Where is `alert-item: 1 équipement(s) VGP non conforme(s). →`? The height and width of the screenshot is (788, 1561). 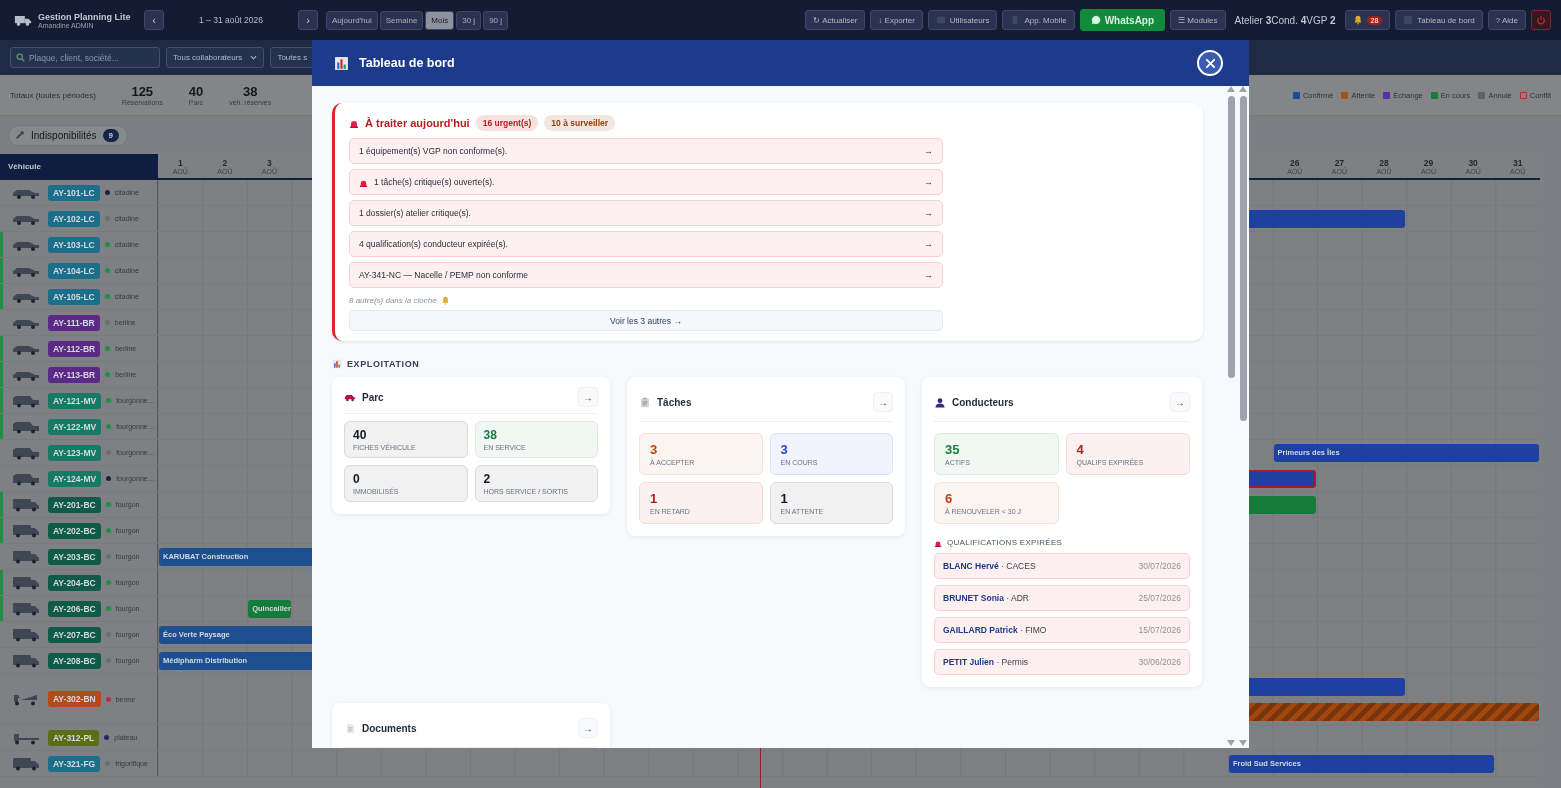
alert-item: 1 équipement(s) VGP non conforme(s). → is located at coordinates (646, 151).